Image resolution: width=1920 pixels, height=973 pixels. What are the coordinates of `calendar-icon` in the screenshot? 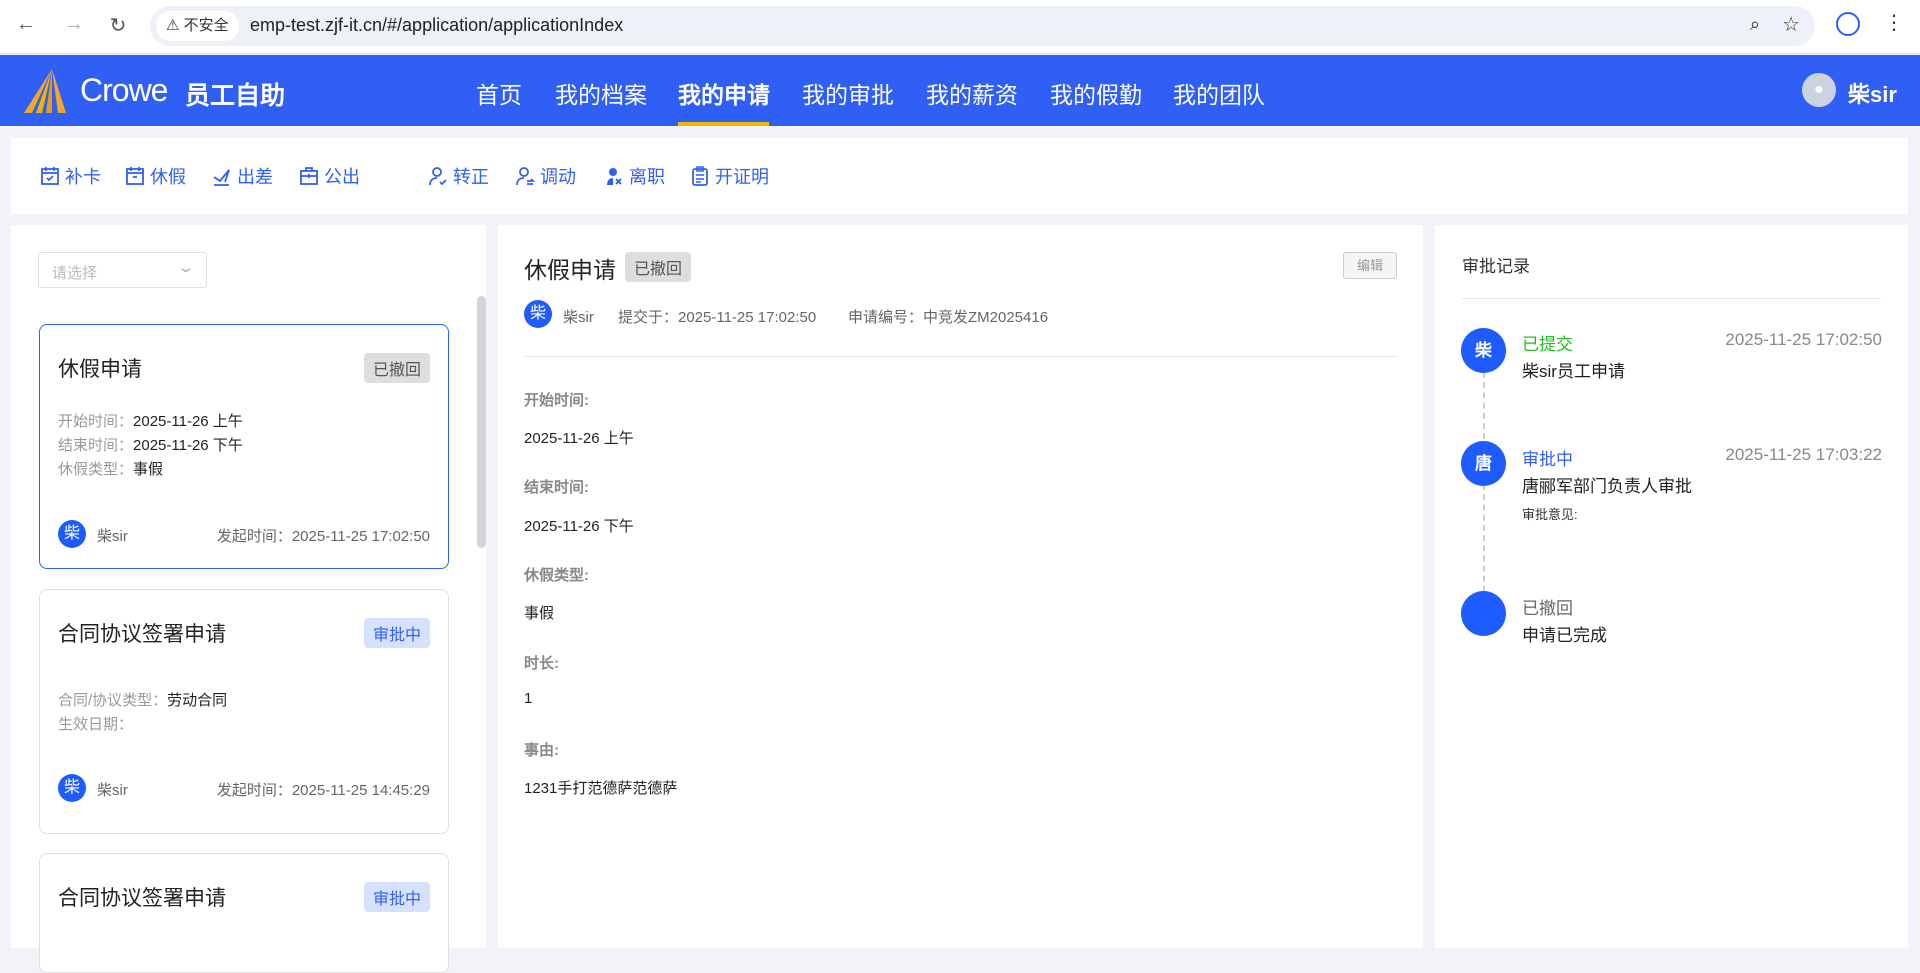 It's located at (135, 176).